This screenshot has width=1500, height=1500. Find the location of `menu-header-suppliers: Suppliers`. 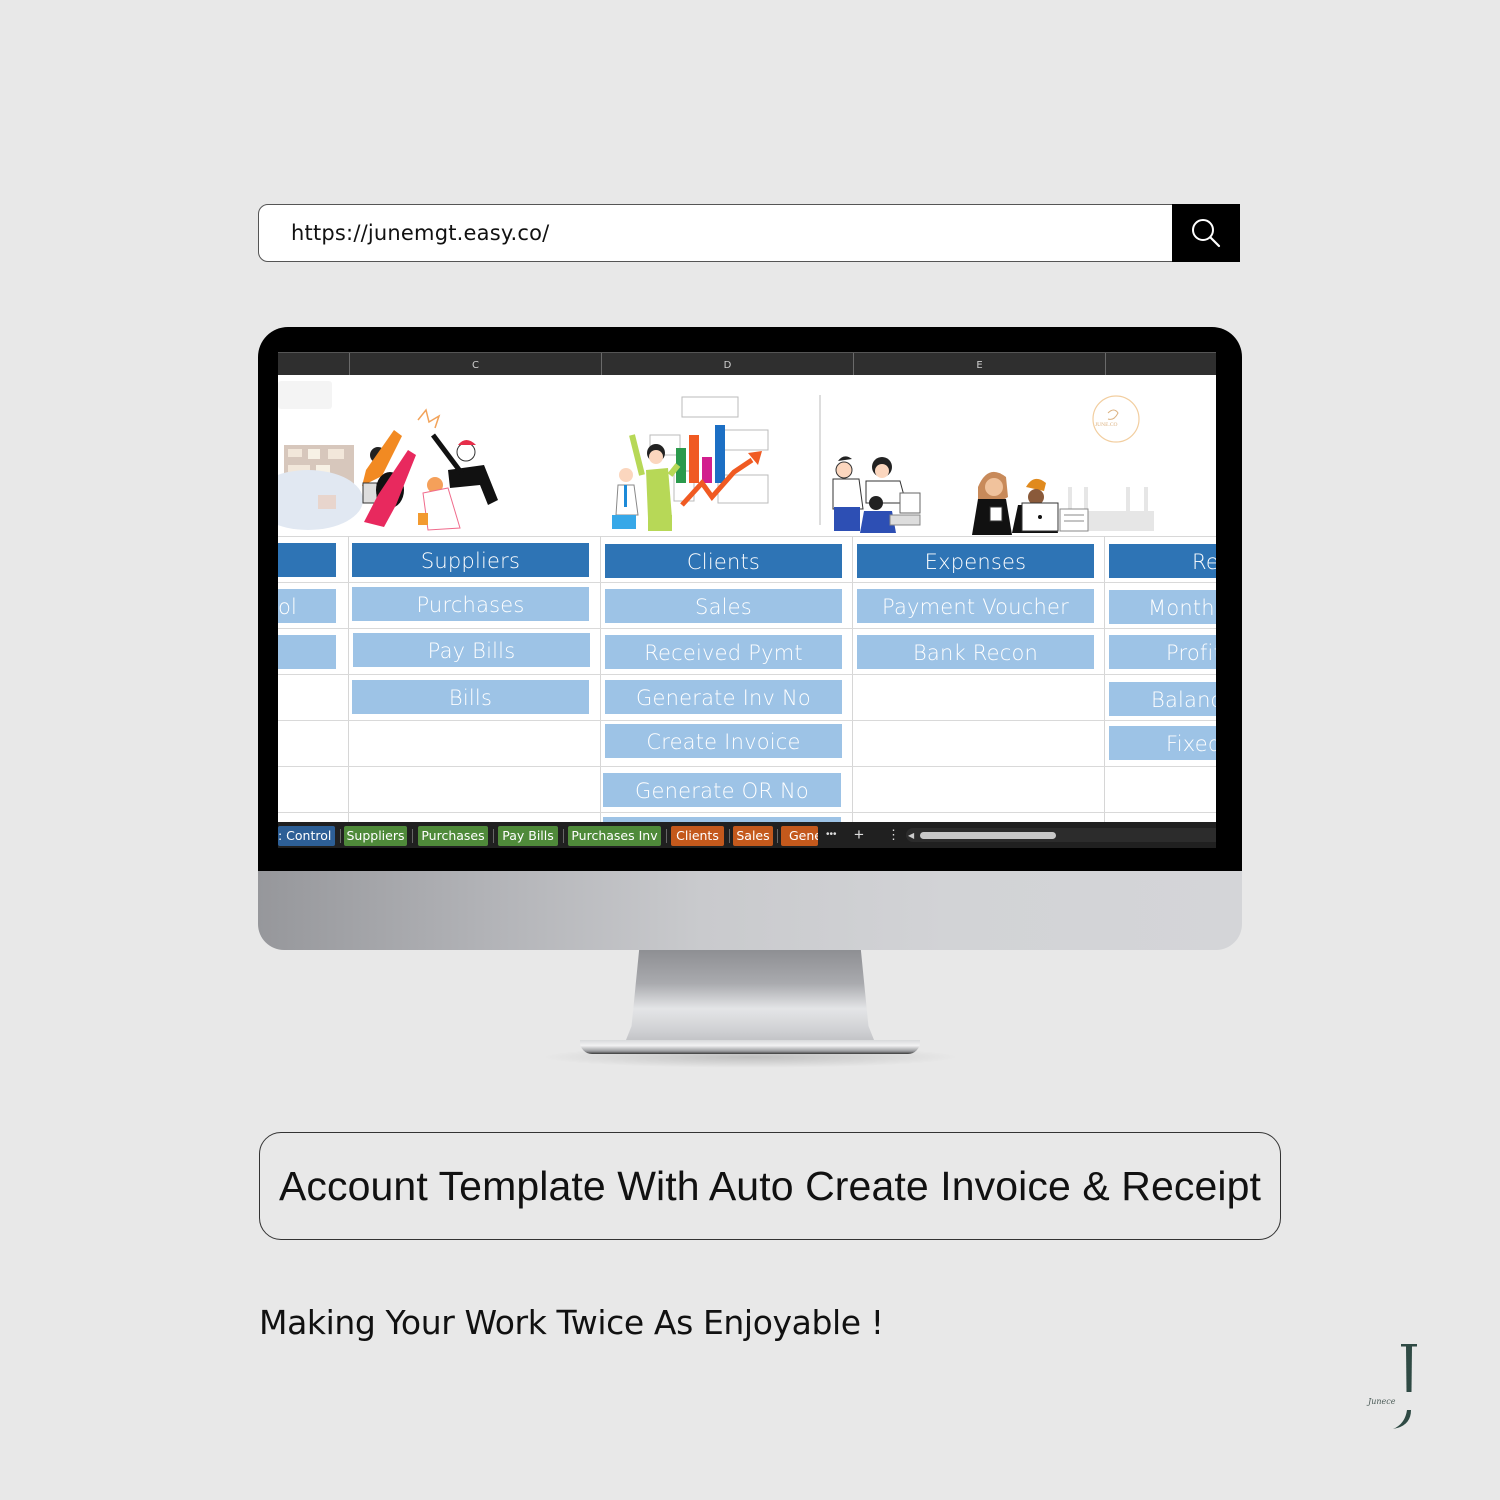

menu-header-suppliers: Suppliers is located at coordinates (470, 560).